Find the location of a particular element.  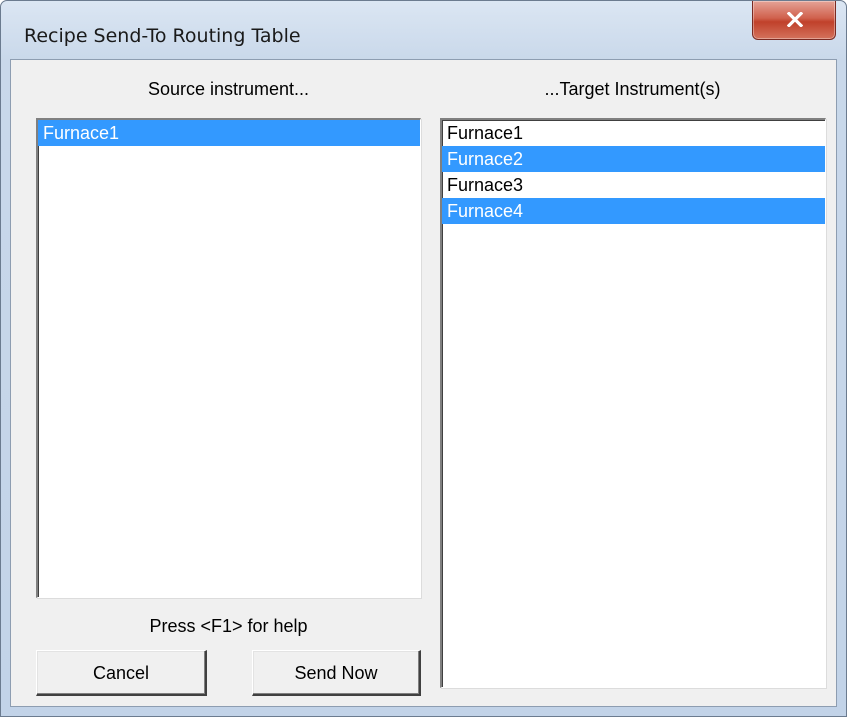

list-item-furnace2: Furnace2 is located at coordinates (633, 159).